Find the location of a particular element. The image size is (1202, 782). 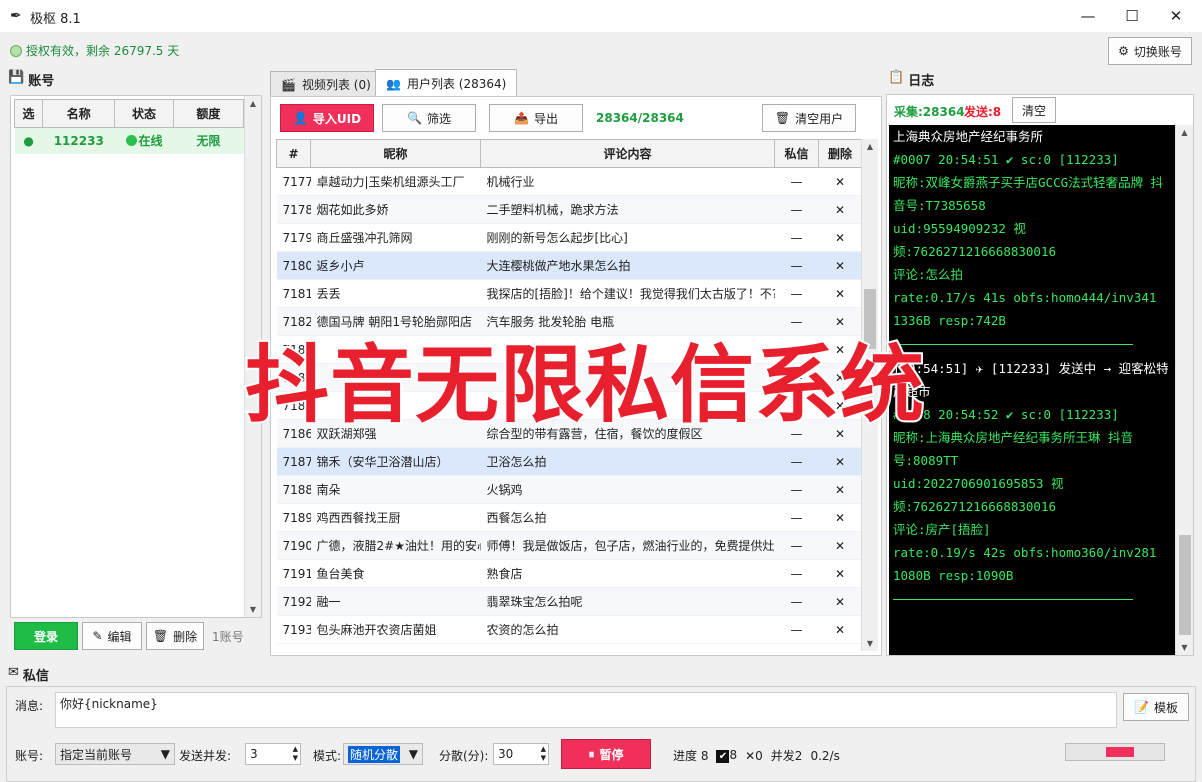

cell-index: 7177 is located at coordinates (293, 181).